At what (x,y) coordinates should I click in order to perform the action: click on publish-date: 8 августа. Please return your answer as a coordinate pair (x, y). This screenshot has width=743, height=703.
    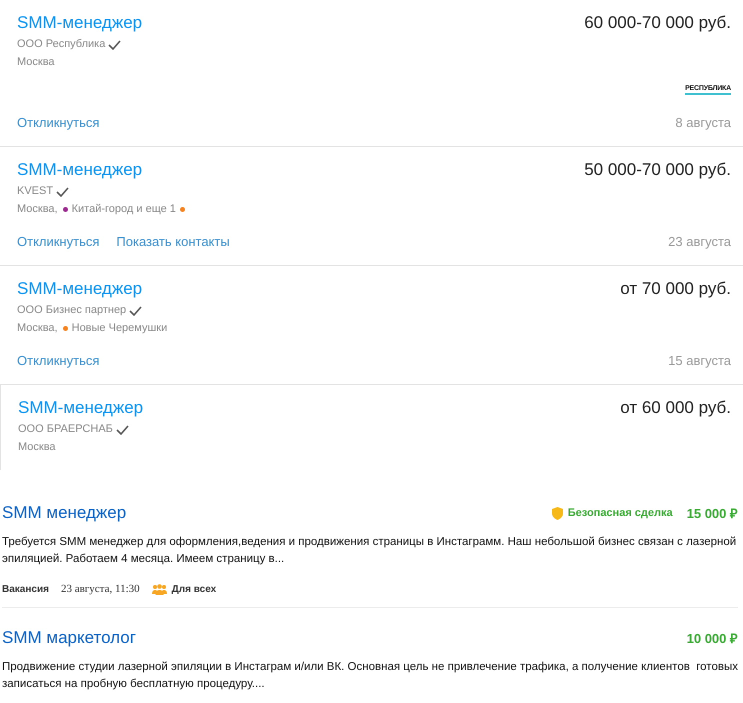
    Looking at the image, I should click on (703, 122).